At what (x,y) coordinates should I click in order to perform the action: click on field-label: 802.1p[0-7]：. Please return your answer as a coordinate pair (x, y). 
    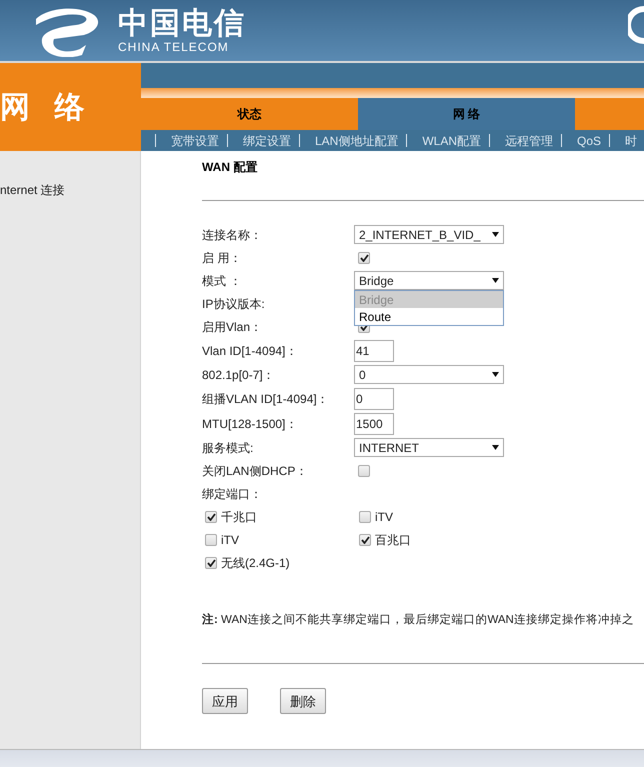
    Looking at the image, I should click on (239, 375).